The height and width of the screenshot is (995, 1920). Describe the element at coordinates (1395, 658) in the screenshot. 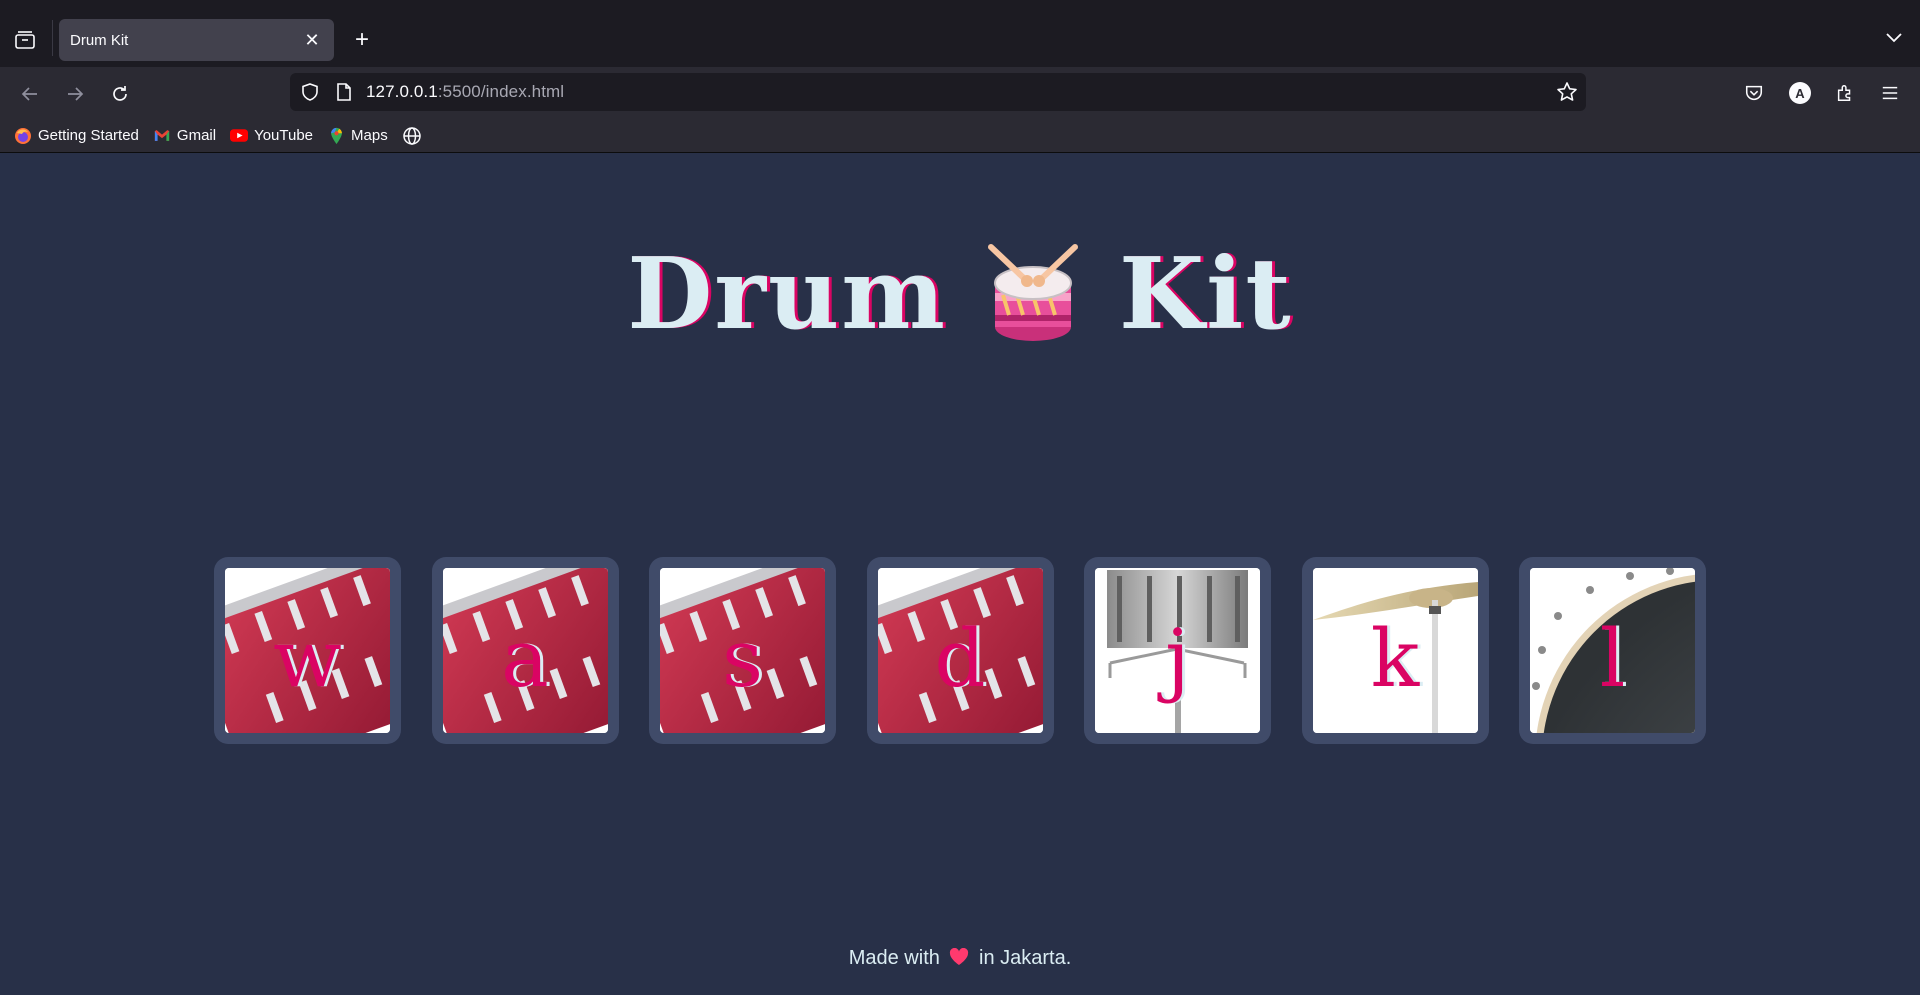

I see `drum-key-label: k` at that location.